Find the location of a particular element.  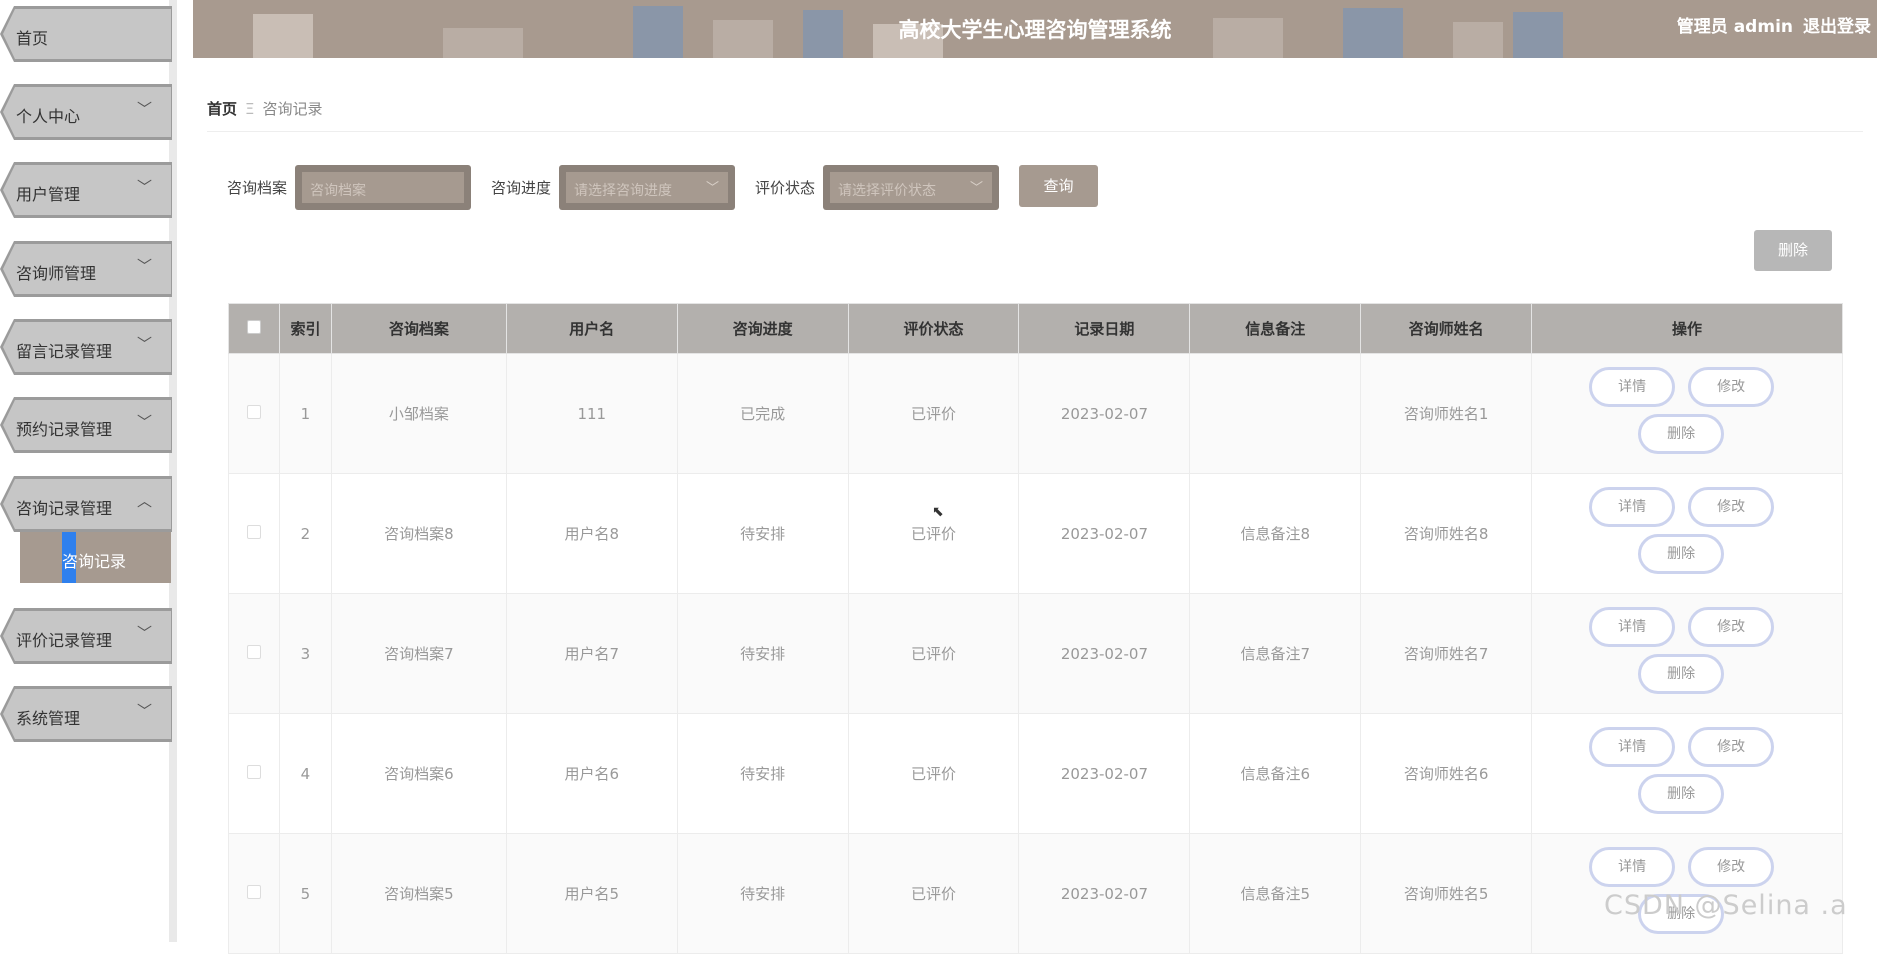

cell-note is located at coordinates (1275, 413).